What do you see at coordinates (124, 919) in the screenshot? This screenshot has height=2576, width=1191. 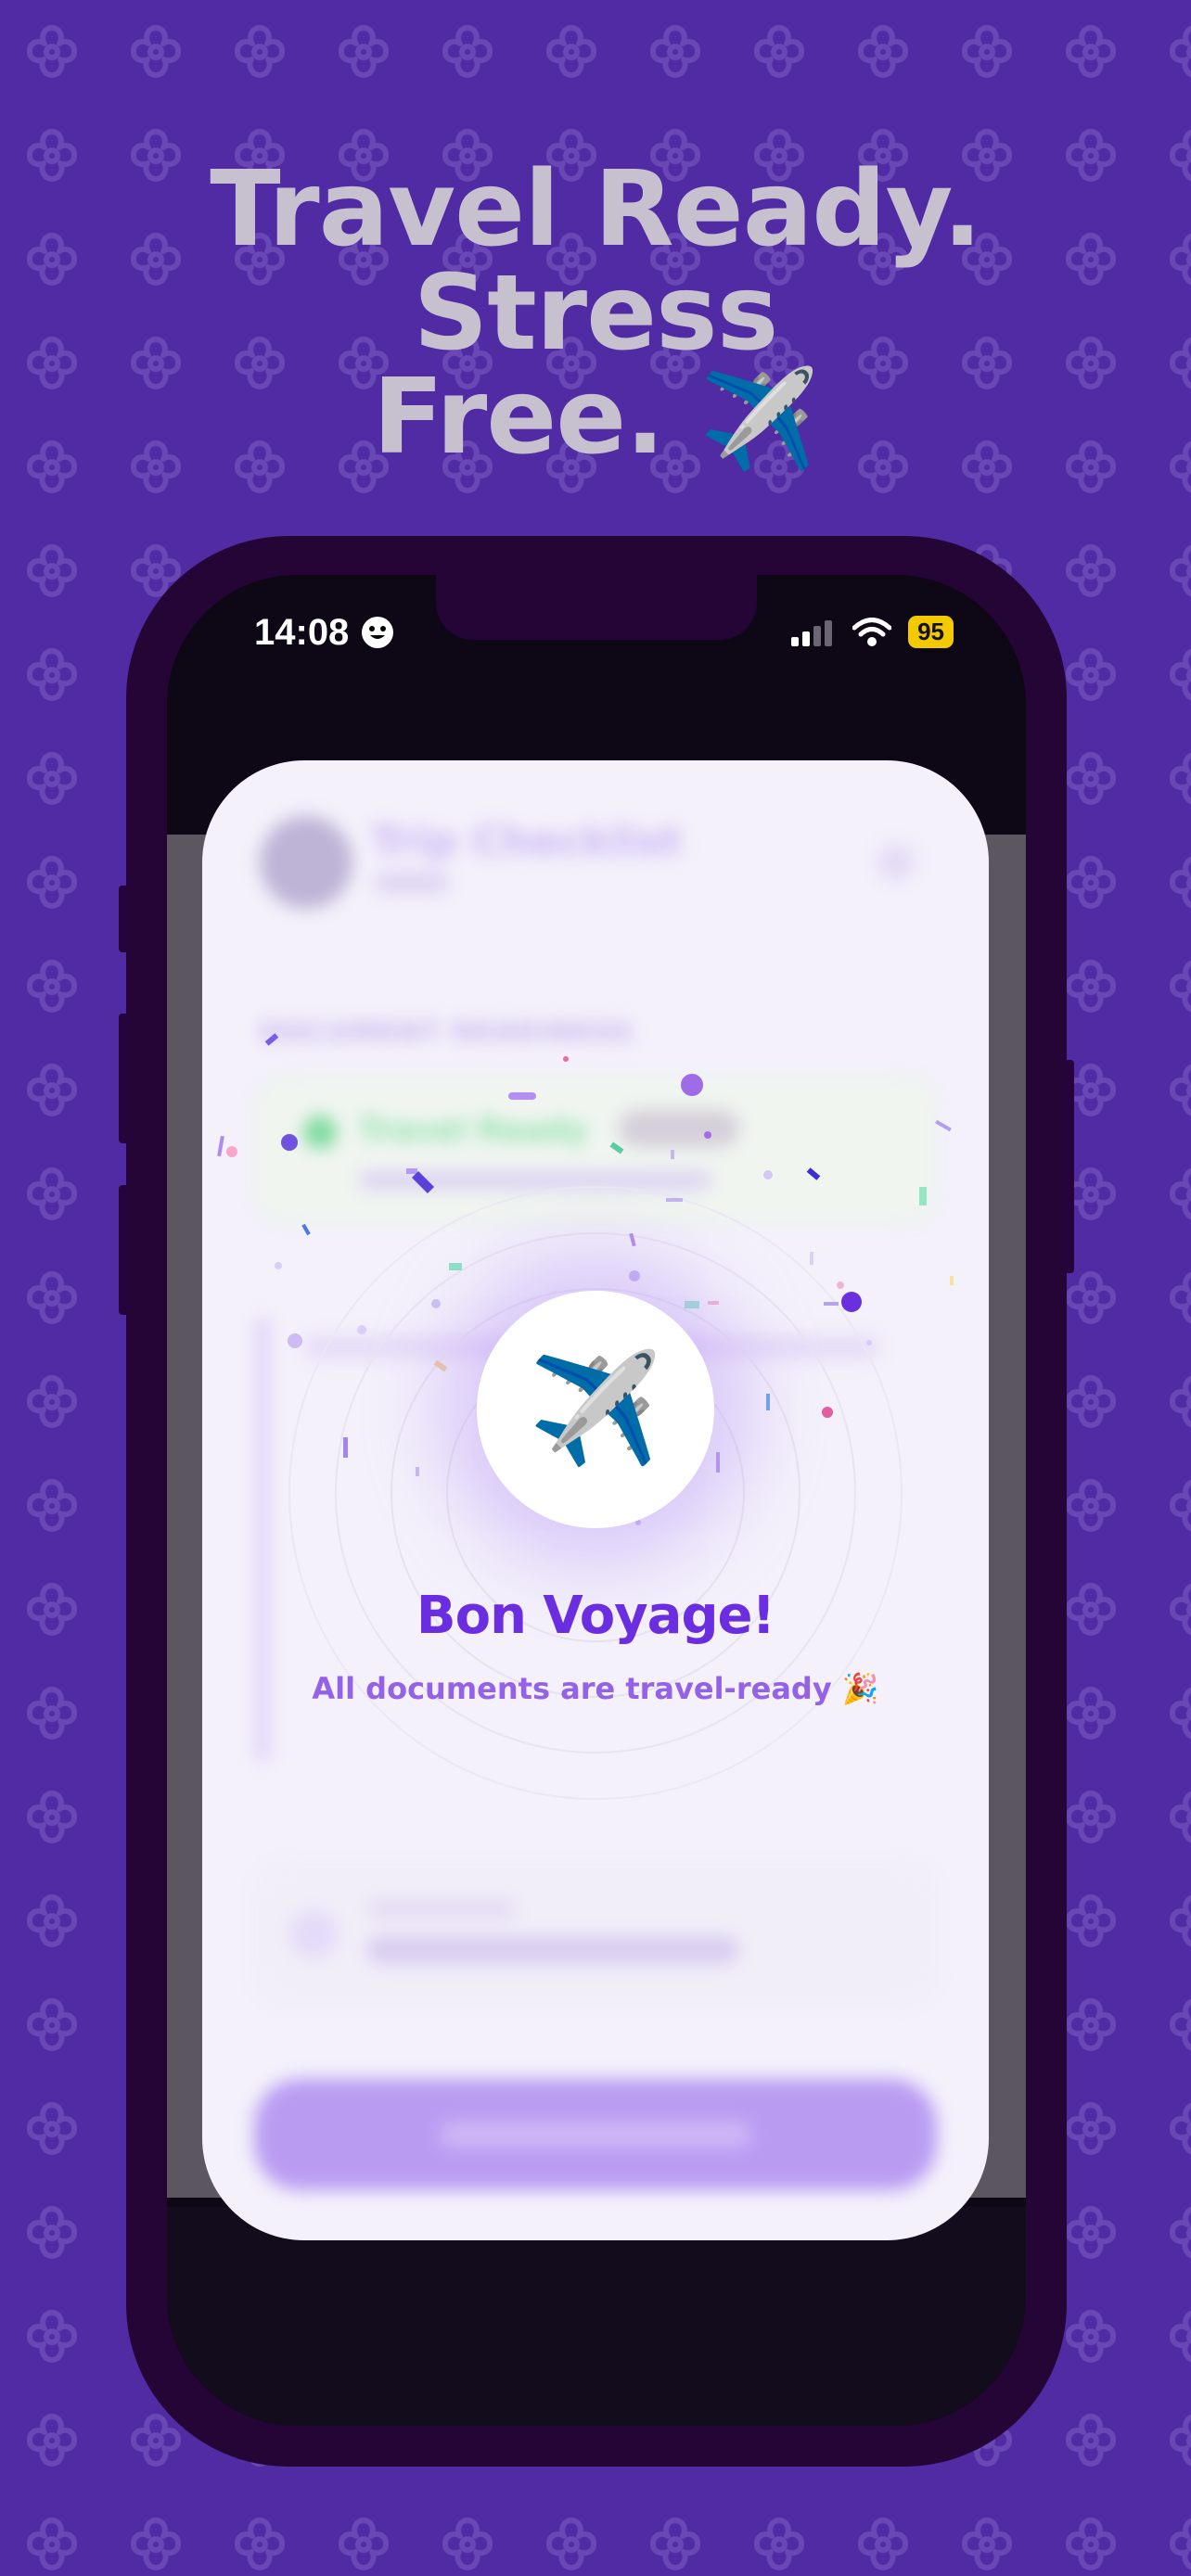 I see `silent-switch` at bounding box center [124, 919].